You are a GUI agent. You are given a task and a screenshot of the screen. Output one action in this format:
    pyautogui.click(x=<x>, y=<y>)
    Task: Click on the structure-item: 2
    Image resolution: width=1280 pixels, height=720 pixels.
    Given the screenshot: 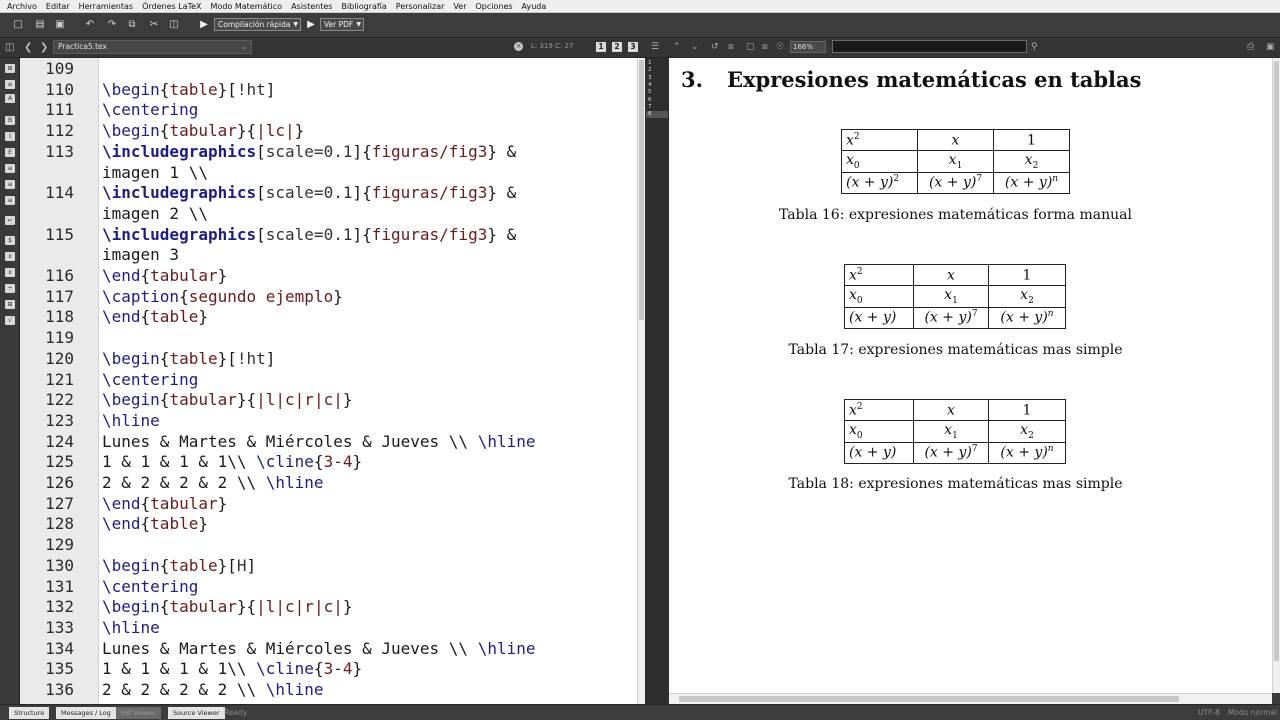 What is the action you would take?
    pyautogui.click(x=657, y=70)
    